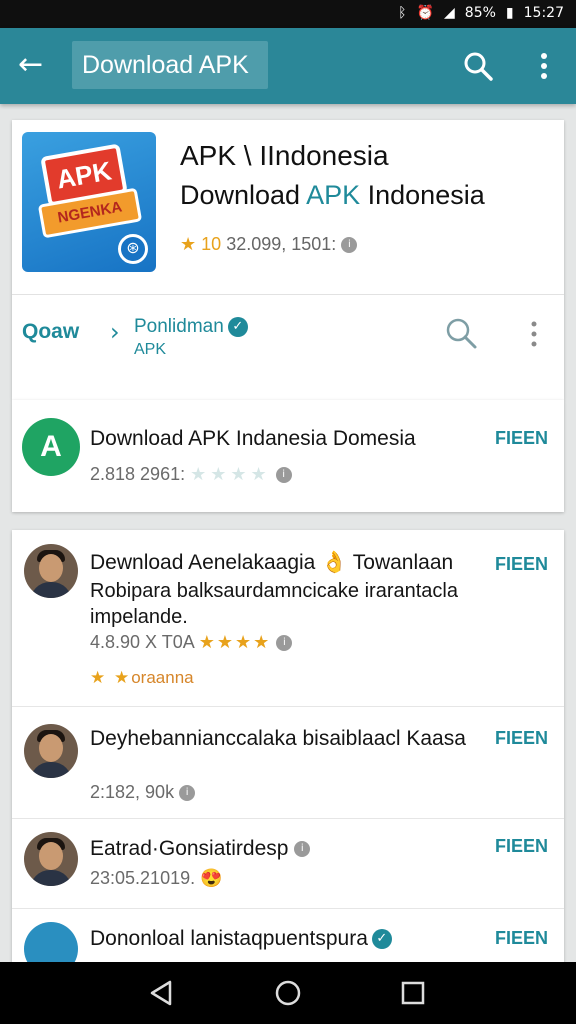 This screenshot has width=576, height=1024. Describe the element at coordinates (156, 878) in the screenshot. I see `item-meta: 23:05.21019. 😍` at that location.